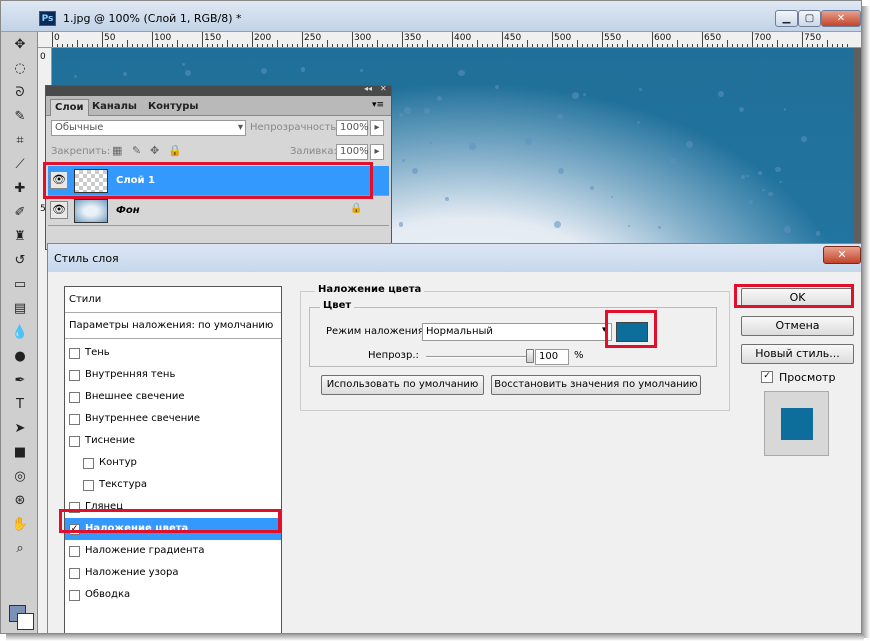  I want to click on tab-channels: Каналы, so click(114, 107).